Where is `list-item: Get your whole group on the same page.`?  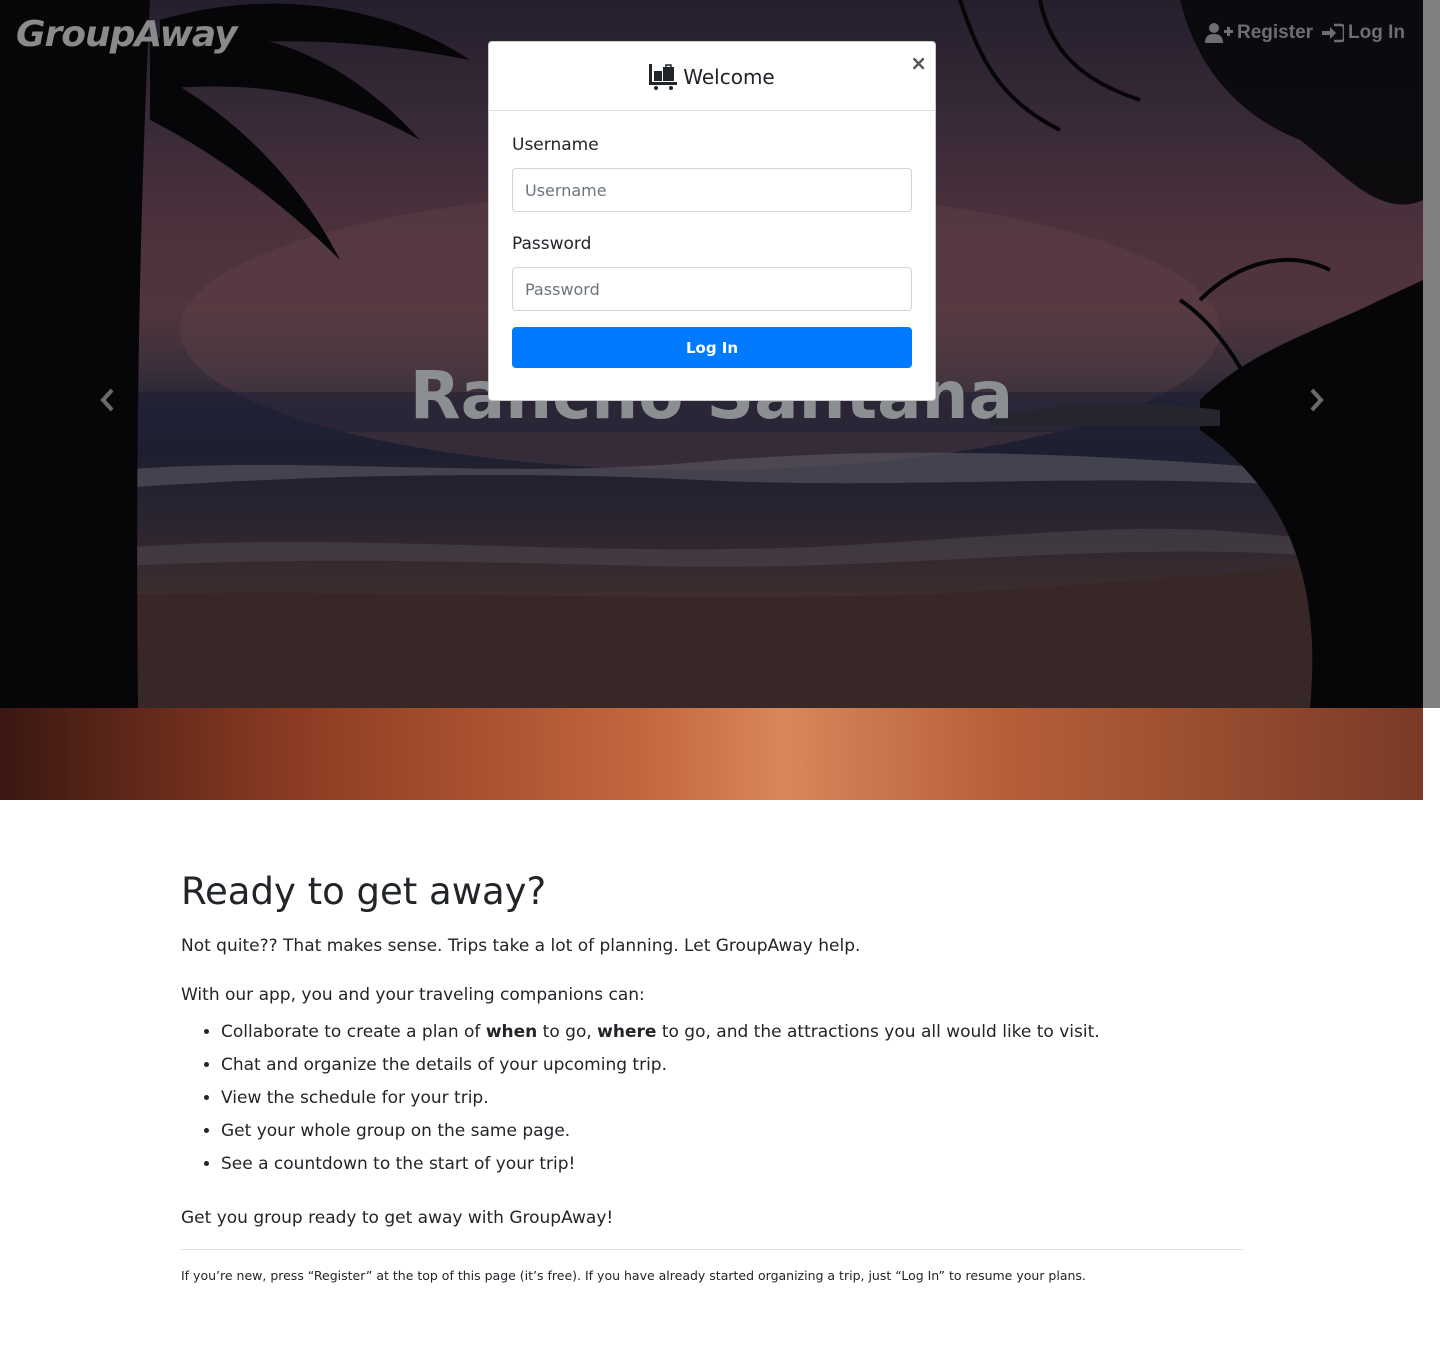
list-item: Get your whole group on the same page. is located at coordinates (732, 1131).